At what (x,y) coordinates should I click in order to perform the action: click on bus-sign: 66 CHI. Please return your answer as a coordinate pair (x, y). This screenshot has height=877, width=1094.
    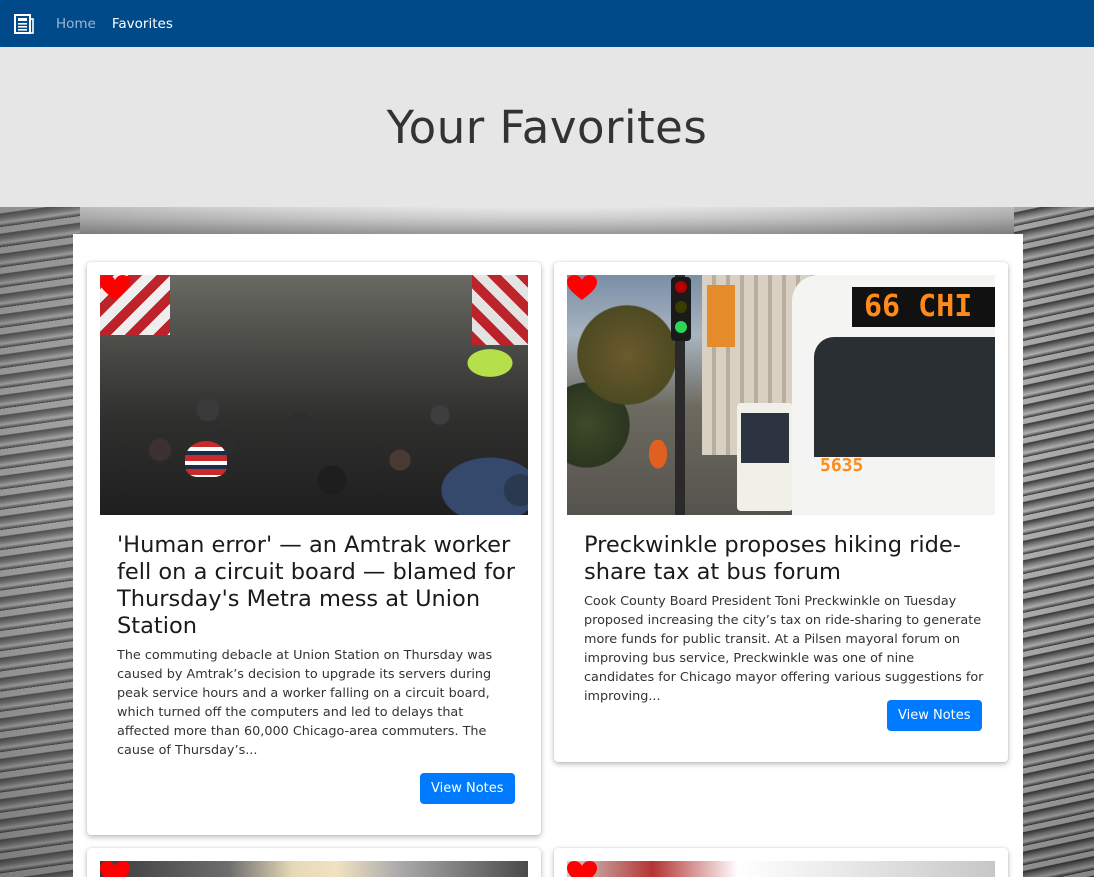
    Looking at the image, I should click on (923, 307).